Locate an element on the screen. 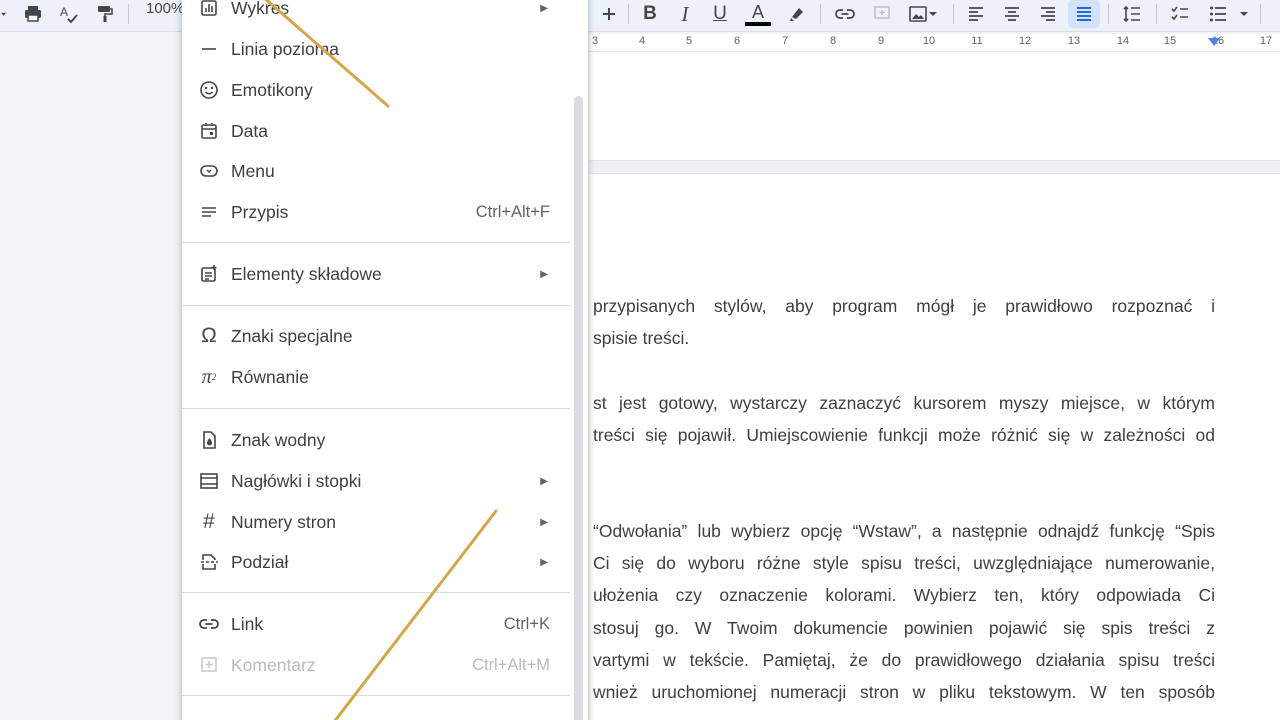 Image resolution: width=1280 pixels, height=720 pixels. ruler-number: 8 is located at coordinates (833, 41).